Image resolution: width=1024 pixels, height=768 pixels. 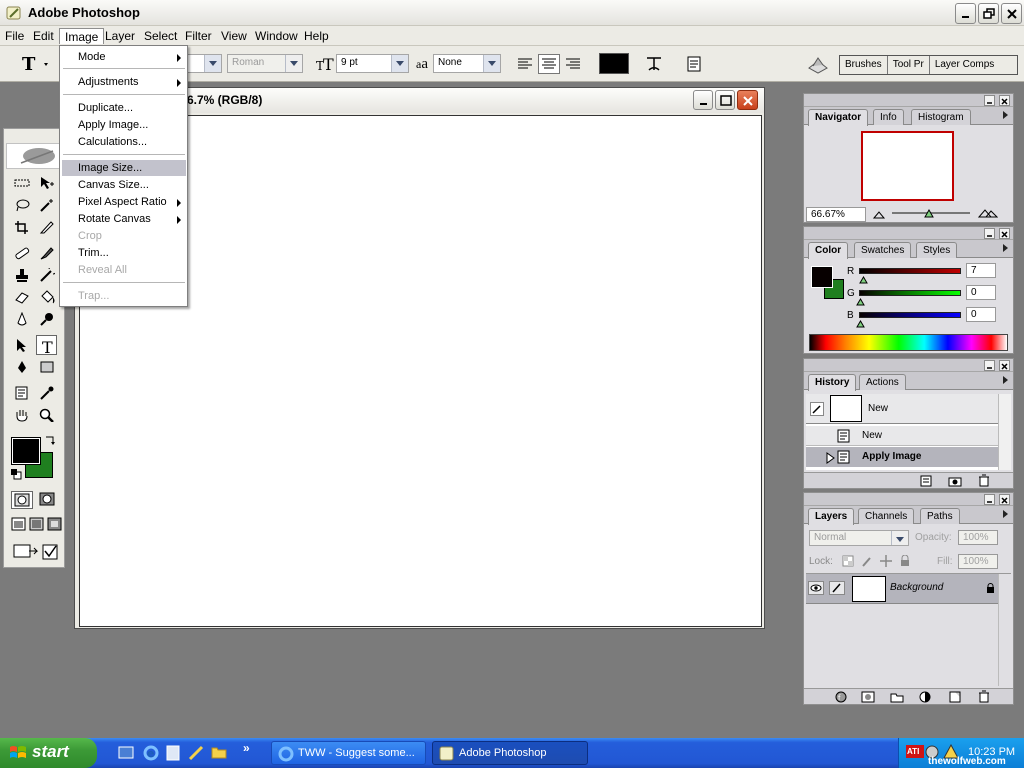 I want to click on tab-channels: Channels, so click(x=886, y=516).